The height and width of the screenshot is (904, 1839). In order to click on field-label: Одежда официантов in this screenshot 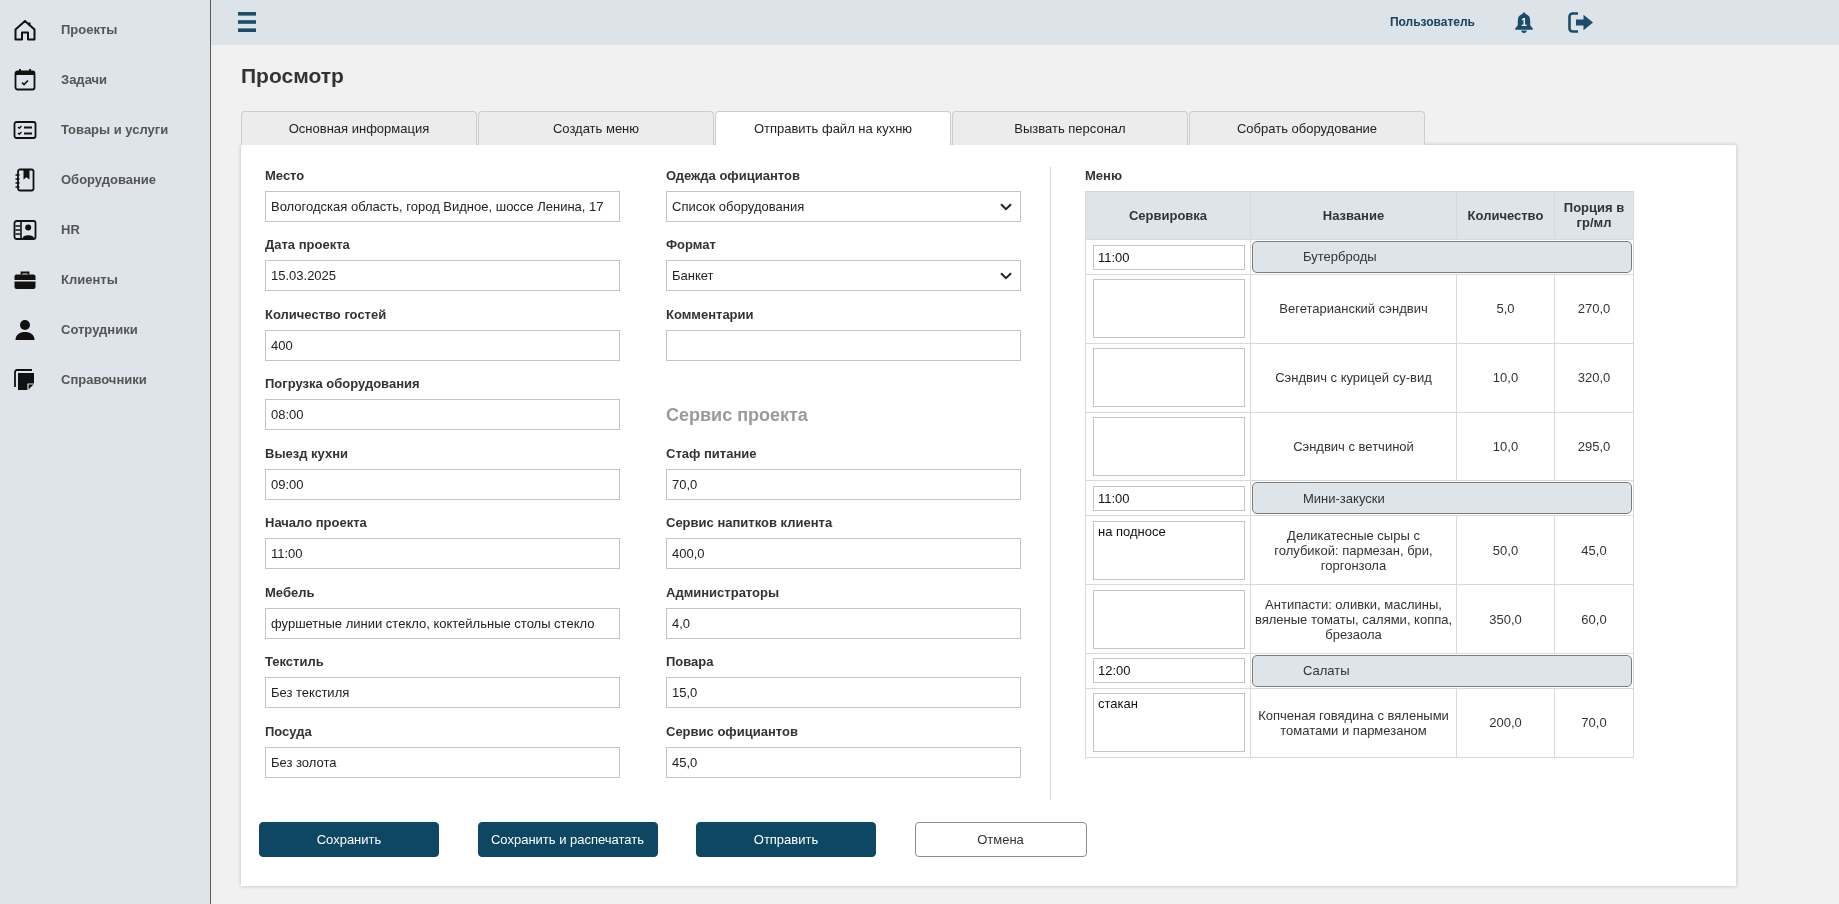, I will do `click(733, 175)`.